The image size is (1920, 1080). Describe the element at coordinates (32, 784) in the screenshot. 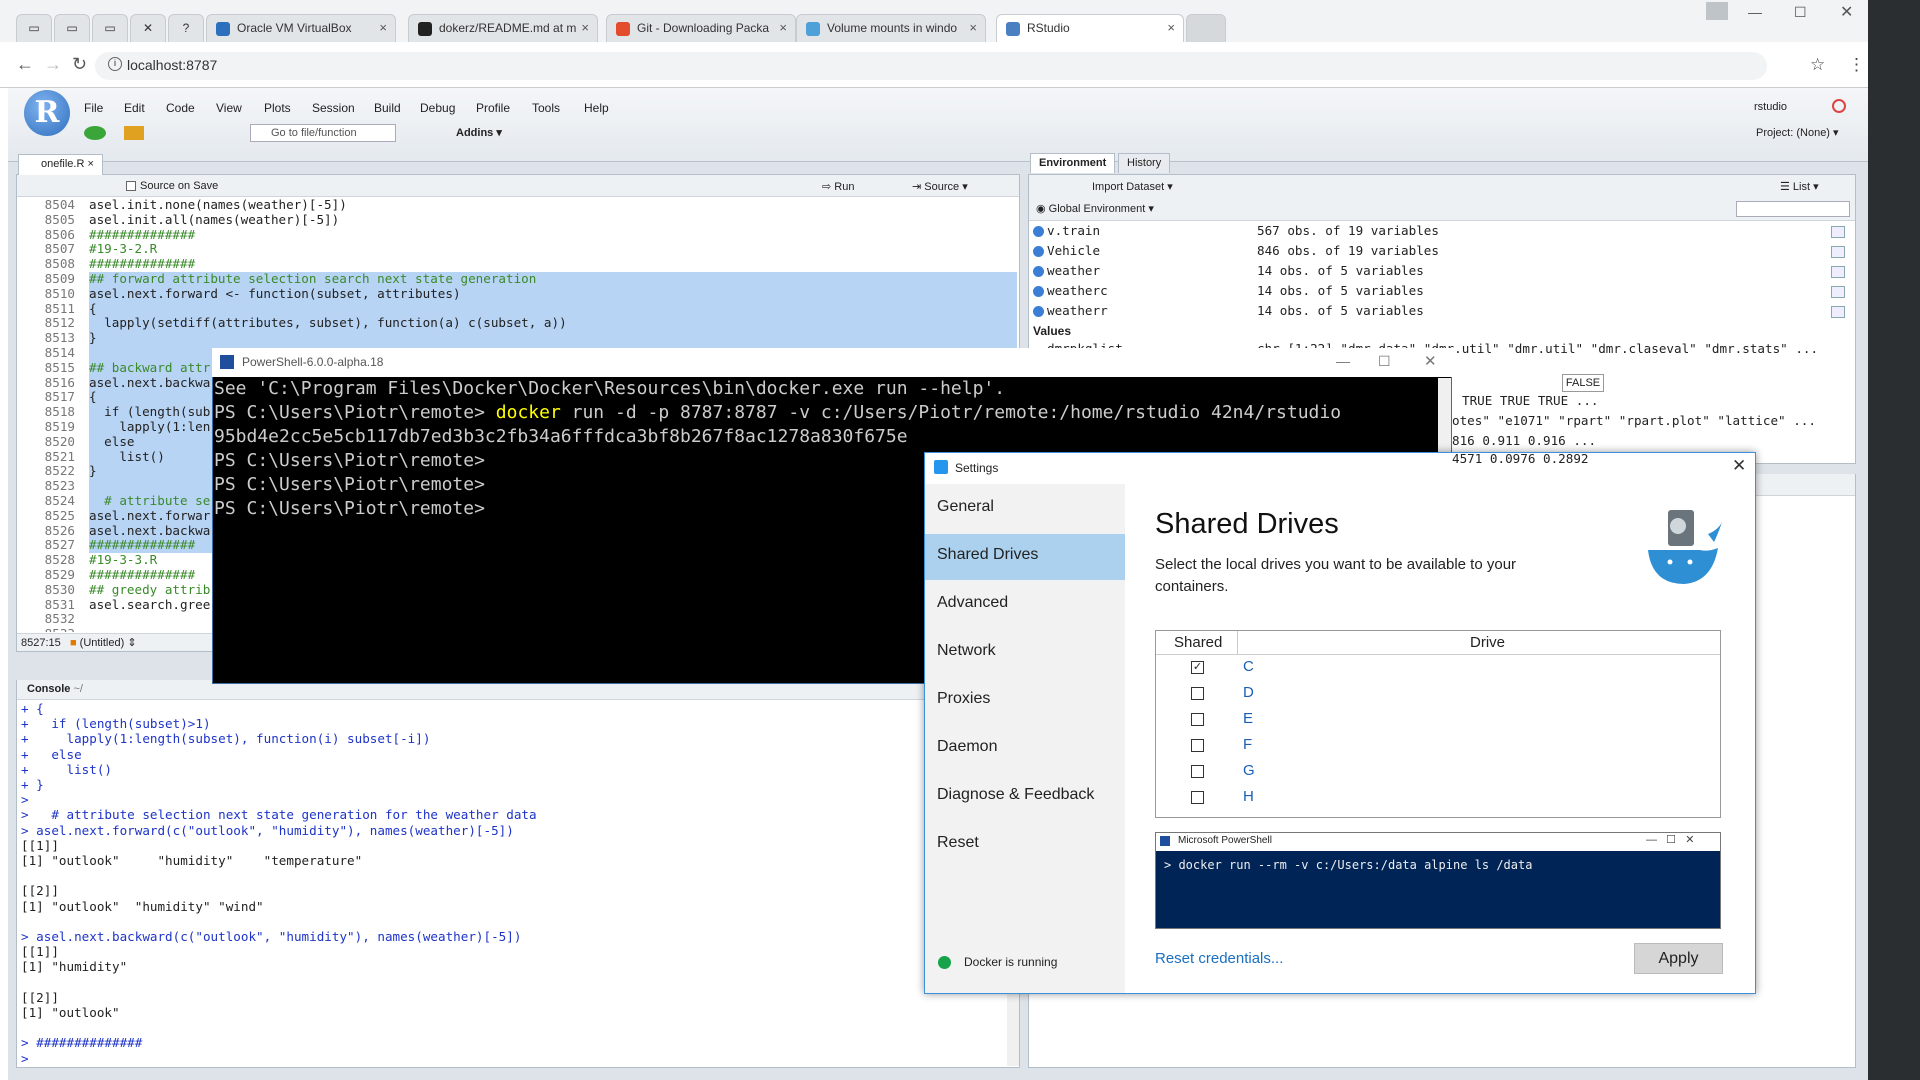

I see `console-line: + }` at that location.